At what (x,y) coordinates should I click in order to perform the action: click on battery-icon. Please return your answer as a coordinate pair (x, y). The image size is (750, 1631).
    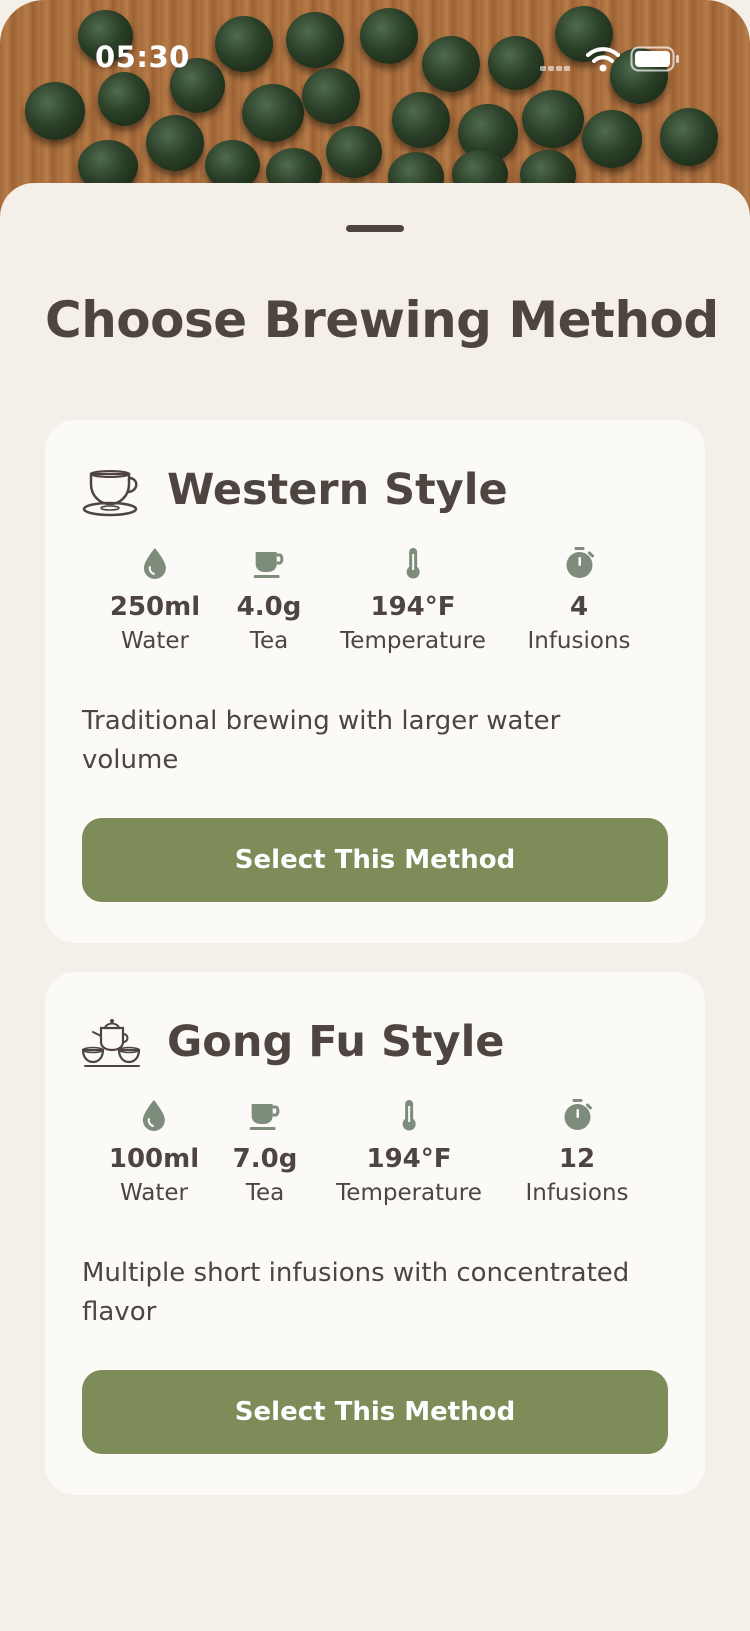
    Looking at the image, I should click on (654, 59).